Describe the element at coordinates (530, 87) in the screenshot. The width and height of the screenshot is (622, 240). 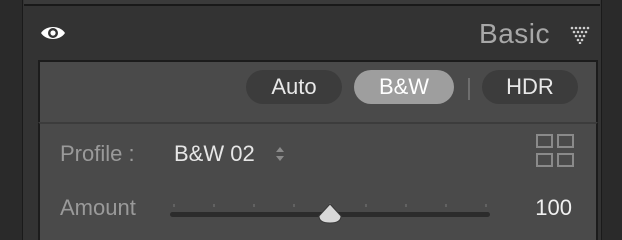
I see `hdr-button: HDR` at that location.